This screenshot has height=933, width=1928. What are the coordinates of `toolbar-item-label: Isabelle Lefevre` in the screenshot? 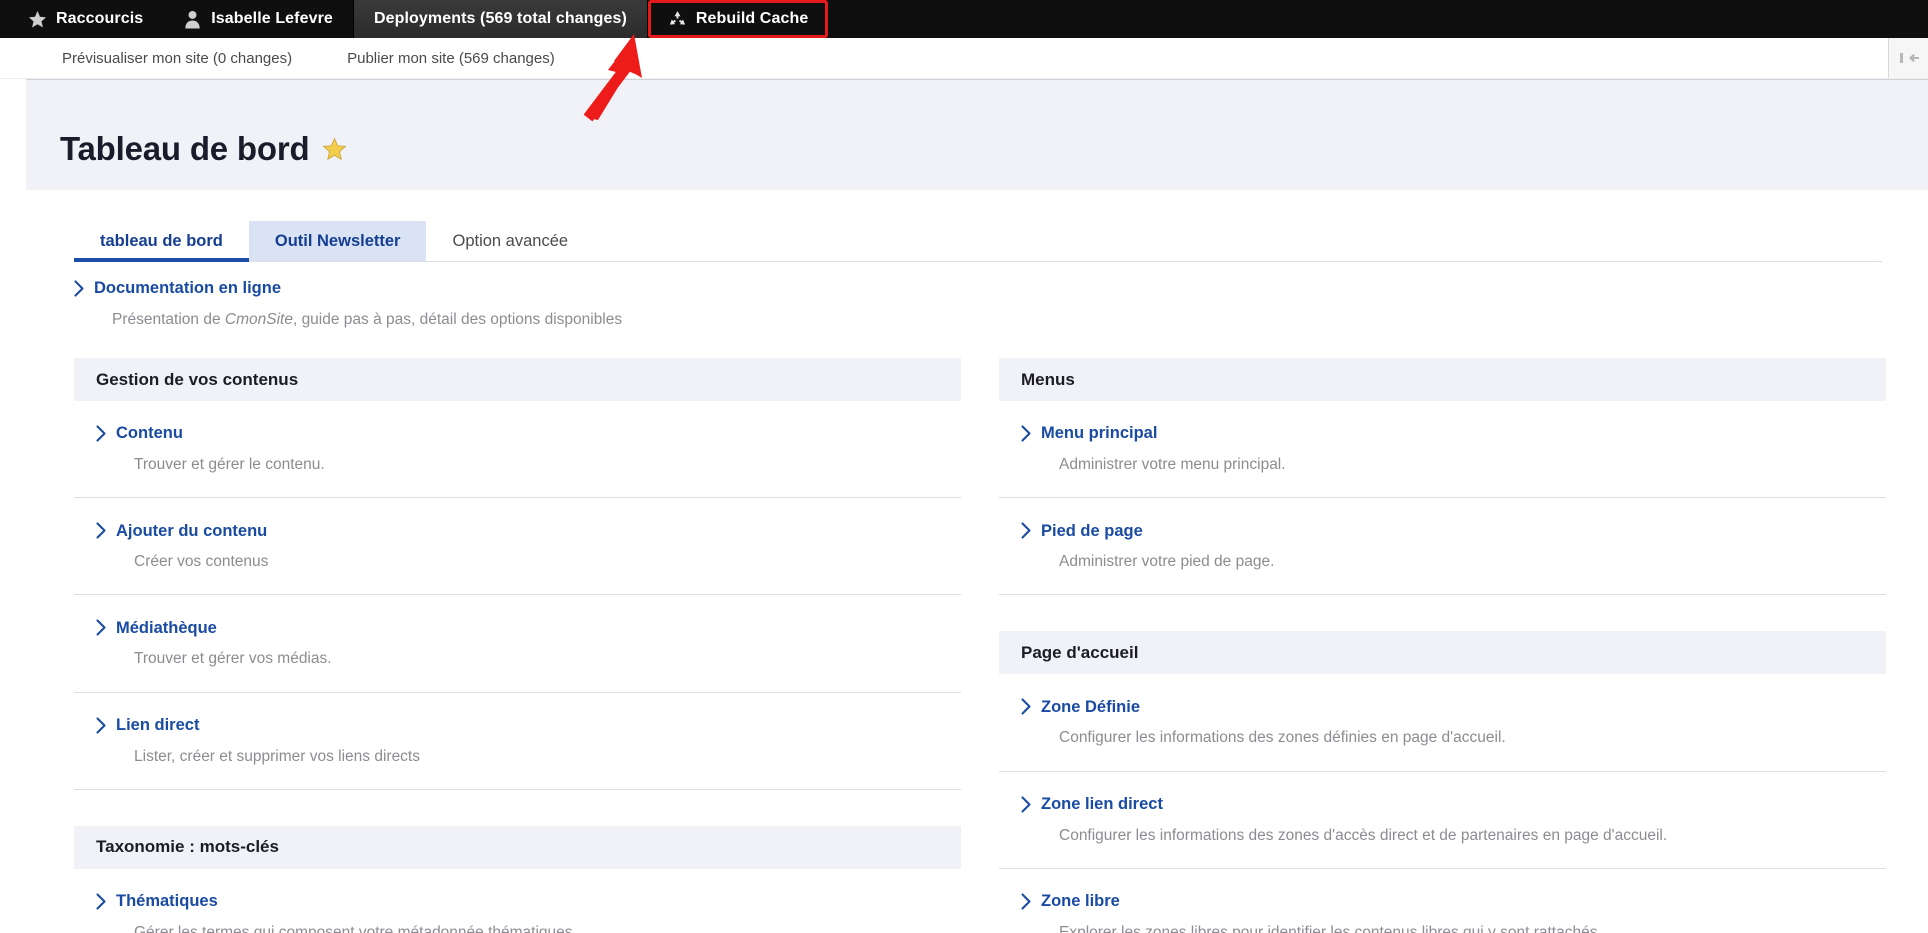 It's located at (272, 18).